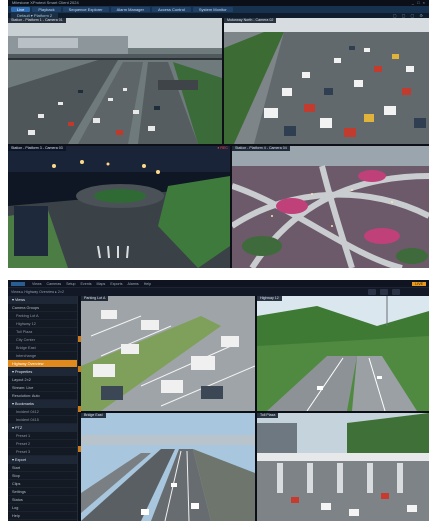  Describe the element at coordinates (42, 324) in the screenshot. I see `sidebar-item: Highway 12` at that location.